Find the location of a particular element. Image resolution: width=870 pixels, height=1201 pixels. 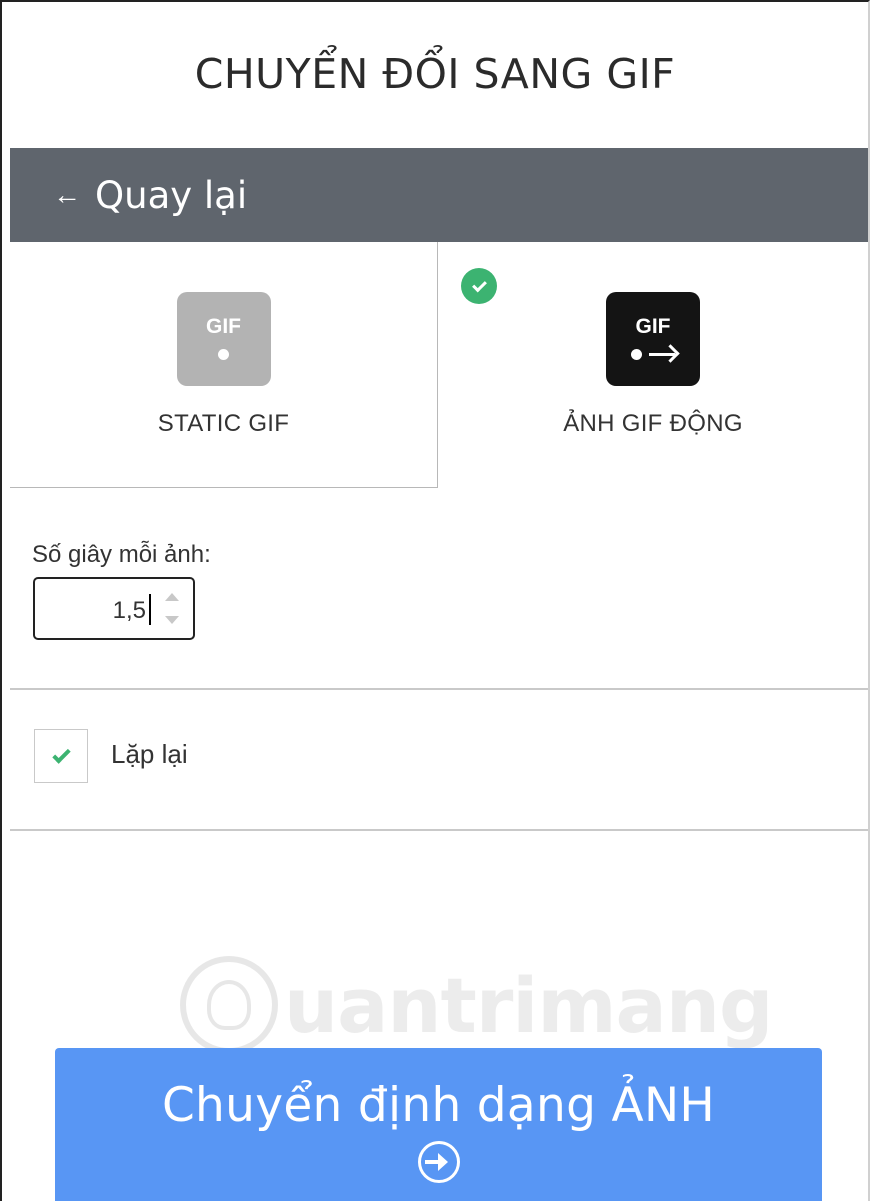

text-caret is located at coordinates (150, 609).